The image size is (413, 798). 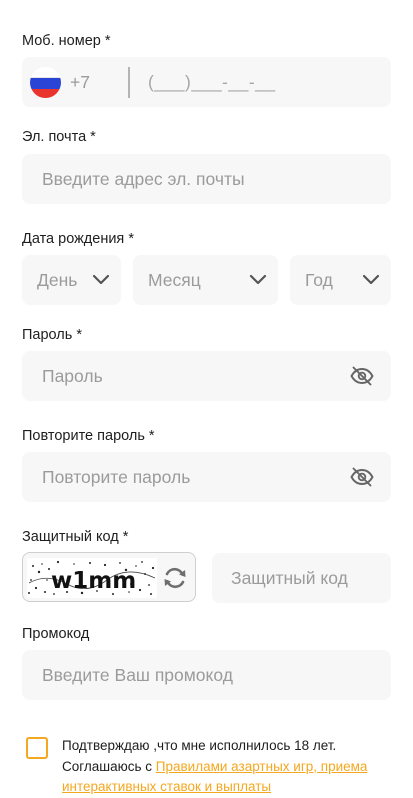 I want to click on agreement-checkbox, so click(x=37, y=748).